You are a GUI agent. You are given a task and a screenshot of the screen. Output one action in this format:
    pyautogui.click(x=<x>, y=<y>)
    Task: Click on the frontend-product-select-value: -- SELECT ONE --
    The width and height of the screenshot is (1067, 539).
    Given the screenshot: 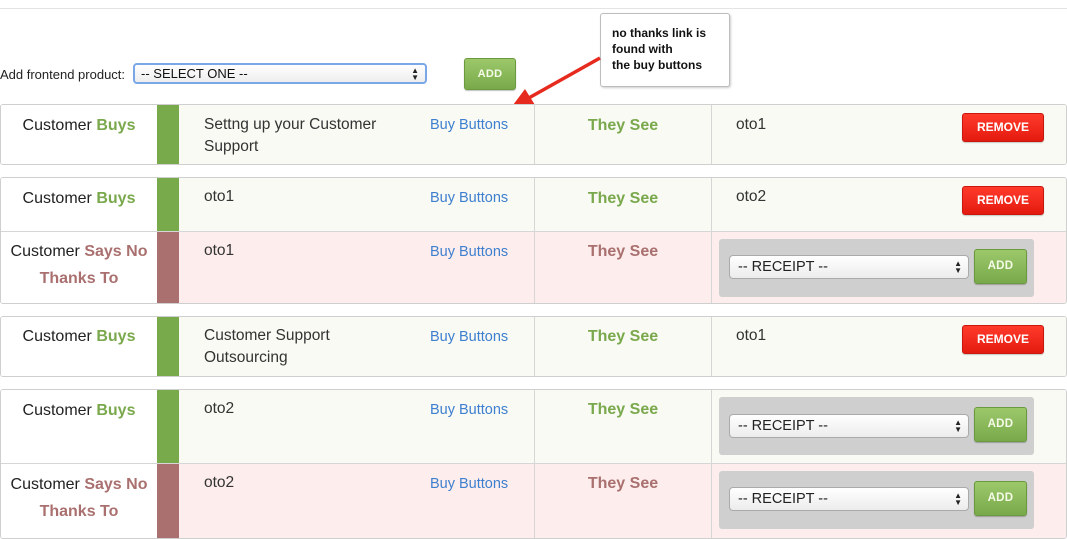 What is the action you would take?
    pyautogui.click(x=194, y=73)
    